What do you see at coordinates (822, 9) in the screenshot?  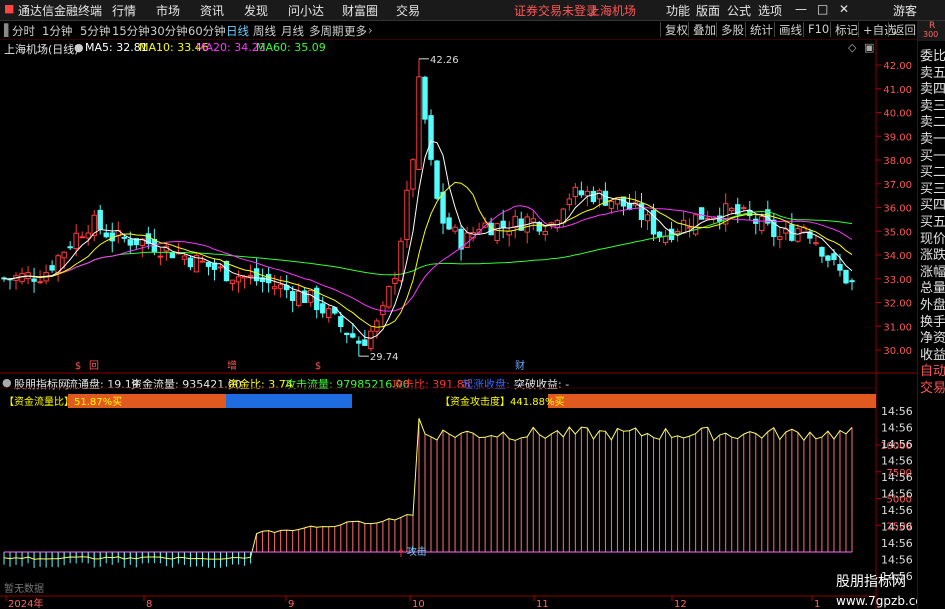 I see `maximize-button: □` at bounding box center [822, 9].